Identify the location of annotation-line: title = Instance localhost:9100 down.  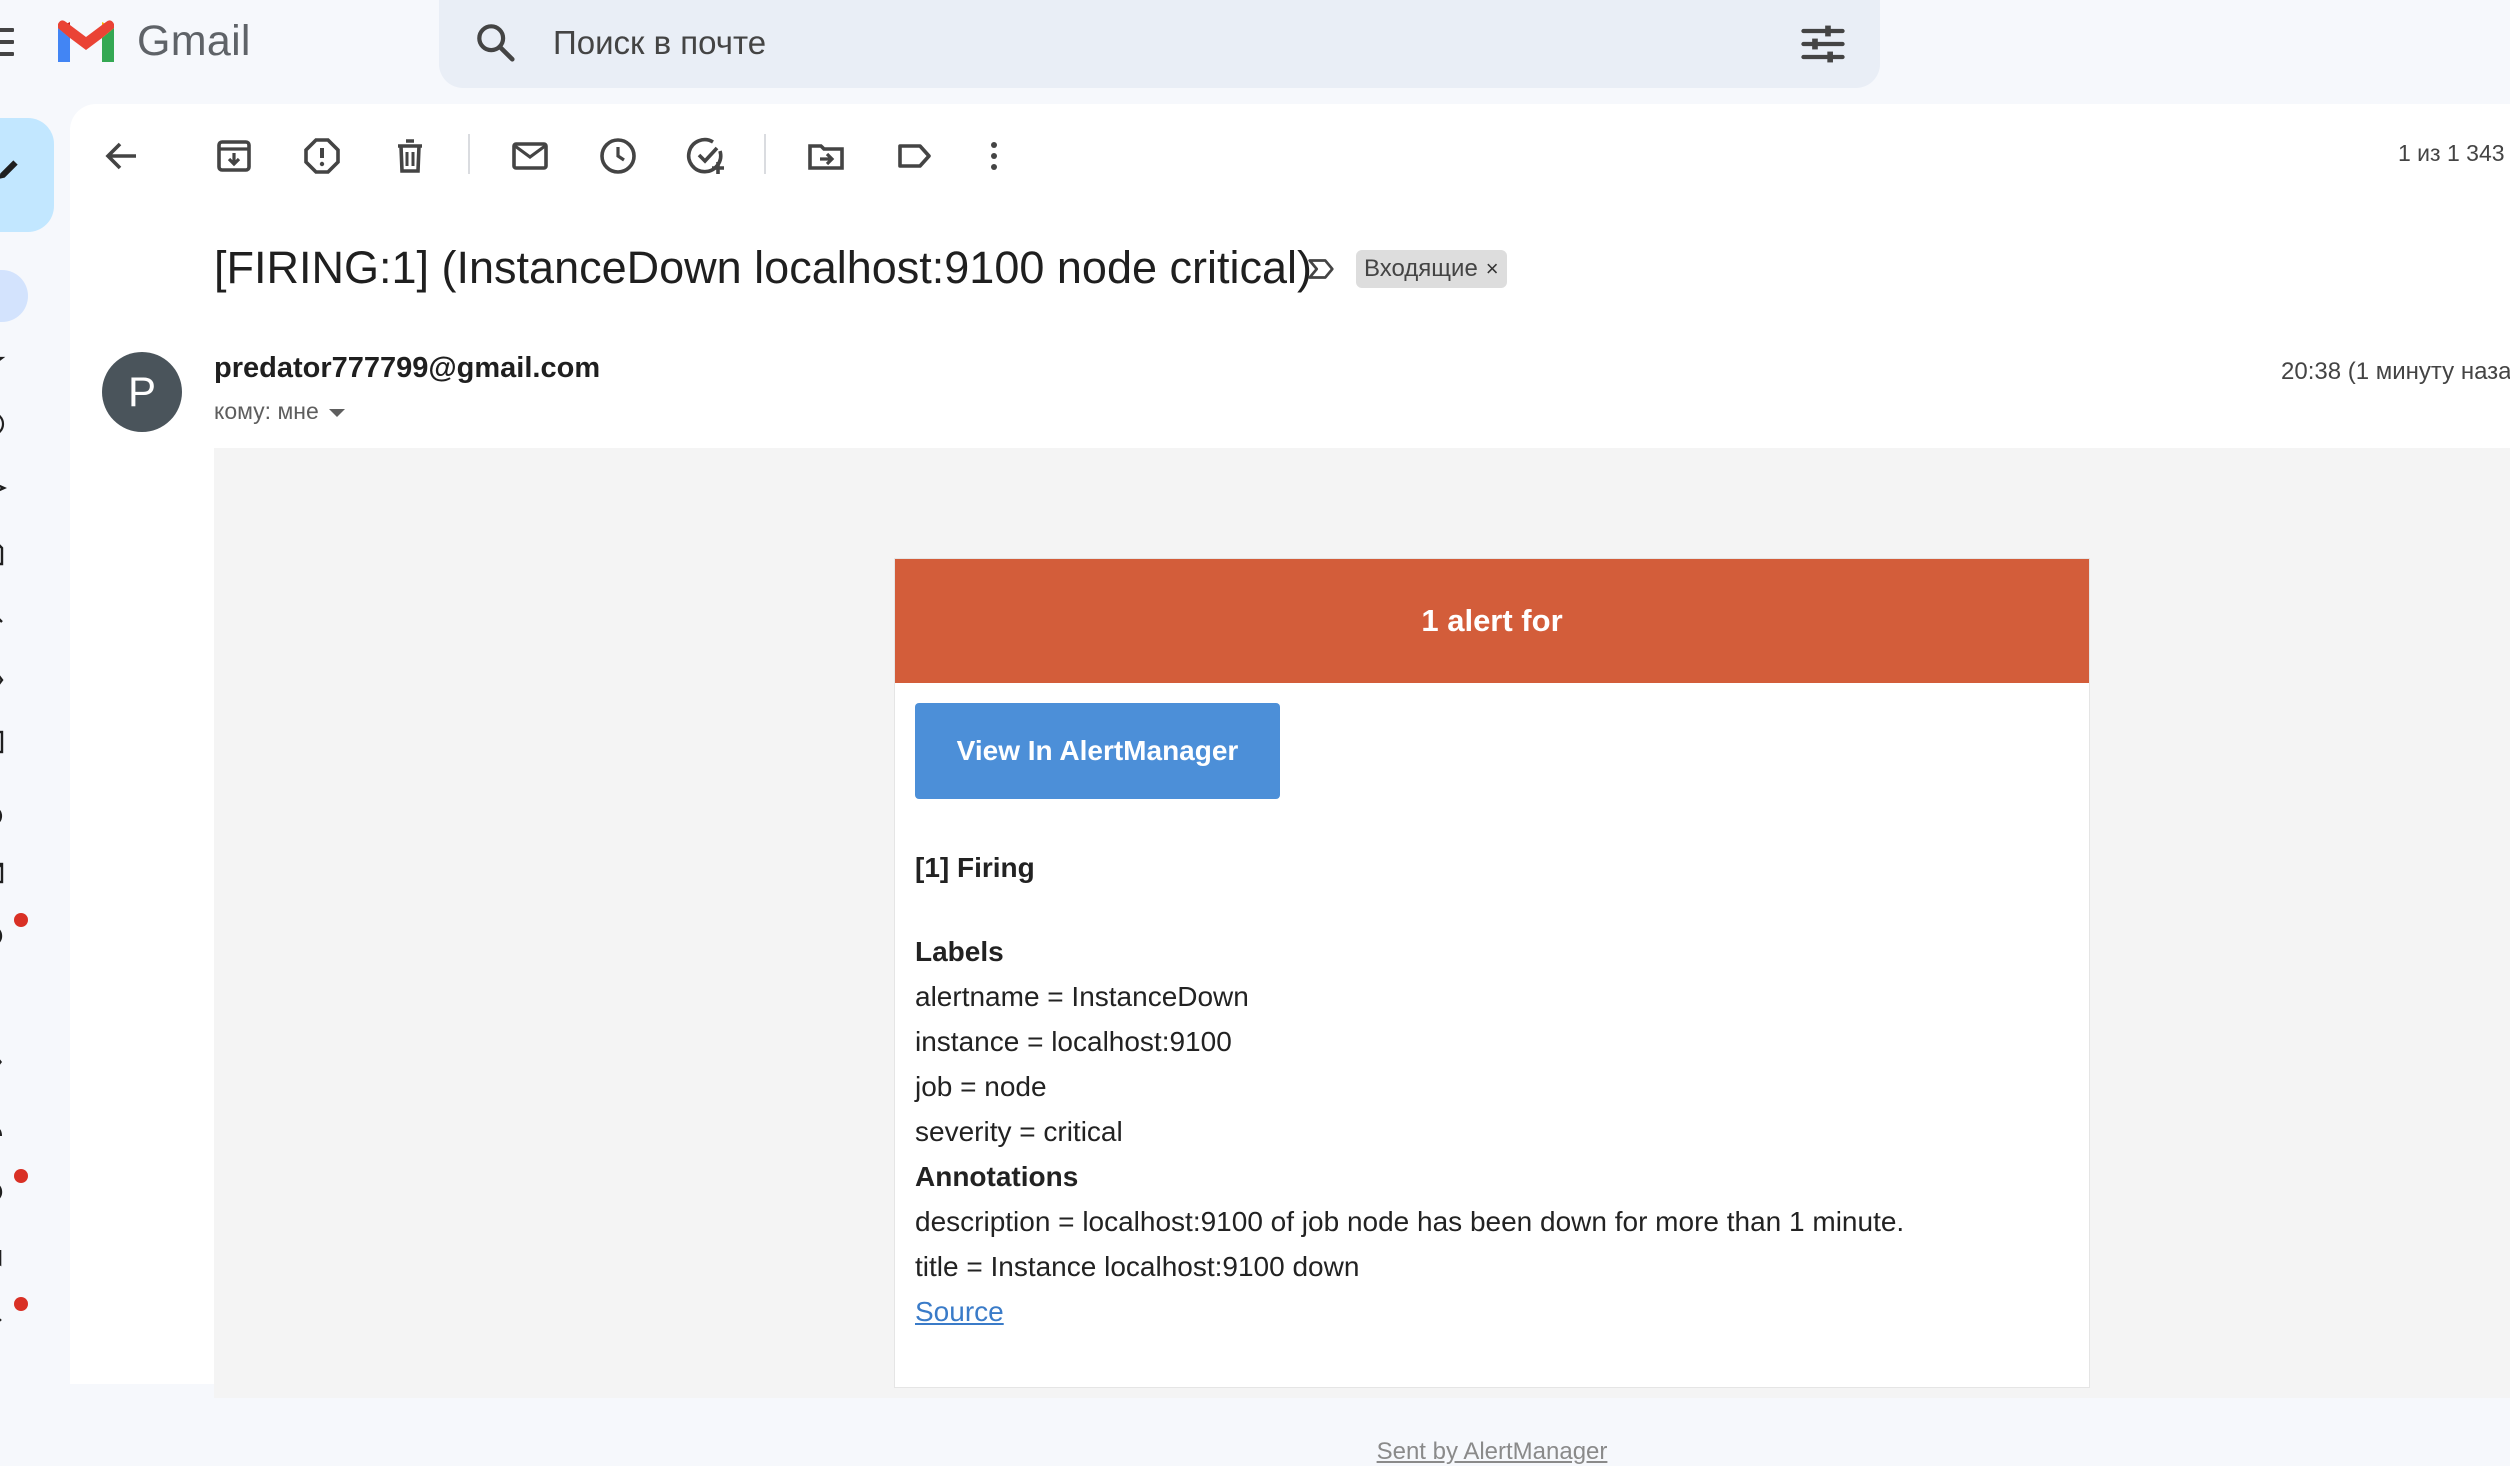
(1137, 1266).